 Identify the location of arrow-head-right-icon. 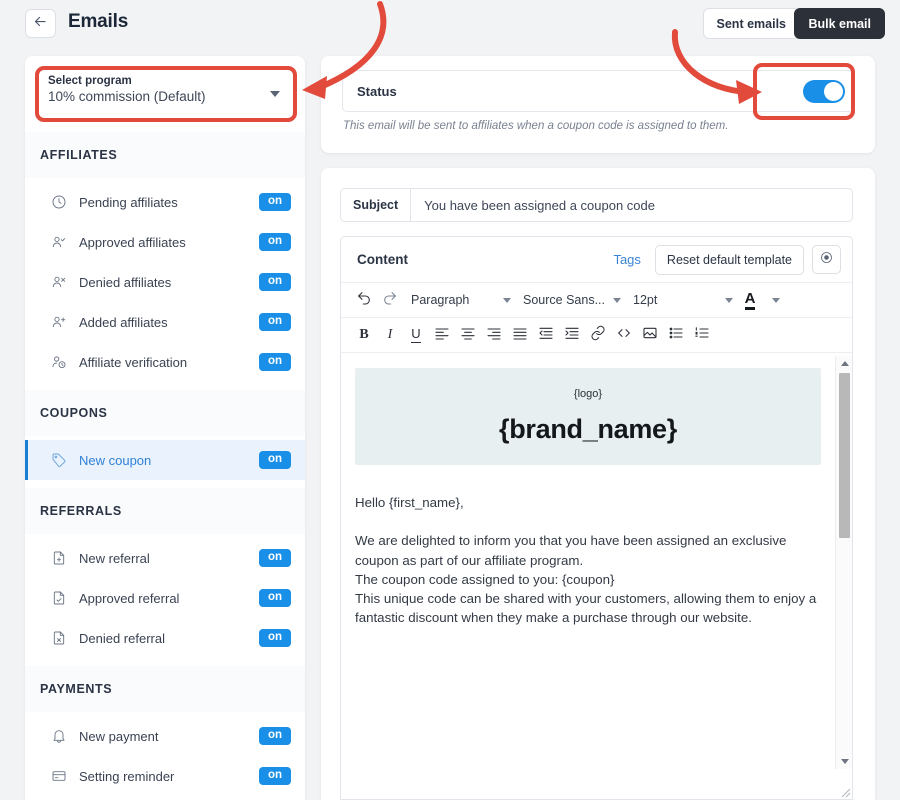
(749, 92).